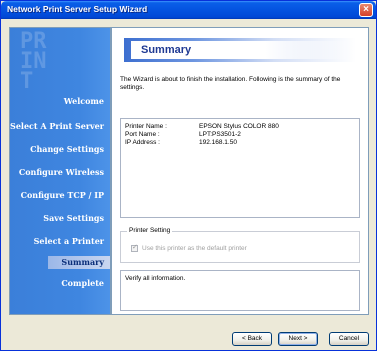 This screenshot has width=377, height=351. I want to click on step-change-settings: Change Settings, so click(67, 149).